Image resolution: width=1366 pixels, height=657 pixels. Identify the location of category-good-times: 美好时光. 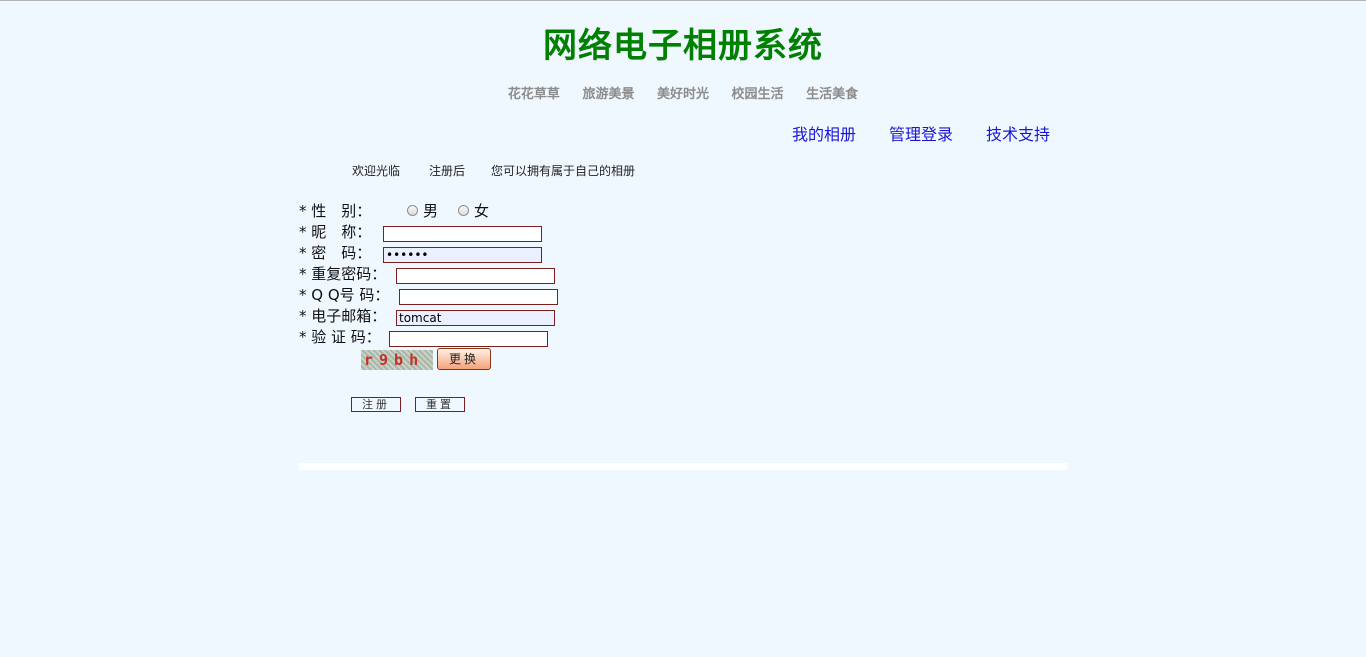
(683, 94).